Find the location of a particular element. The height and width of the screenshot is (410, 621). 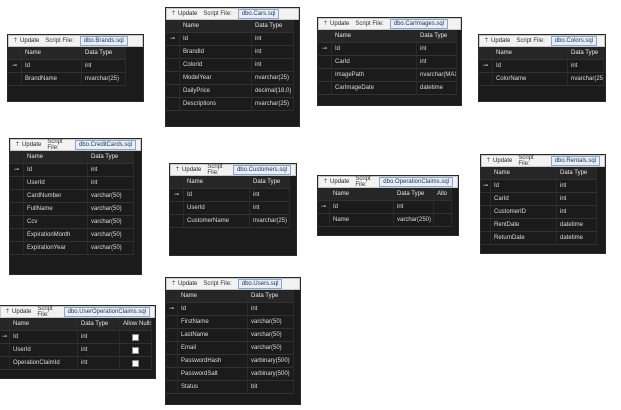

data-type-cell: varchar(250) is located at coordinates (414, 220).